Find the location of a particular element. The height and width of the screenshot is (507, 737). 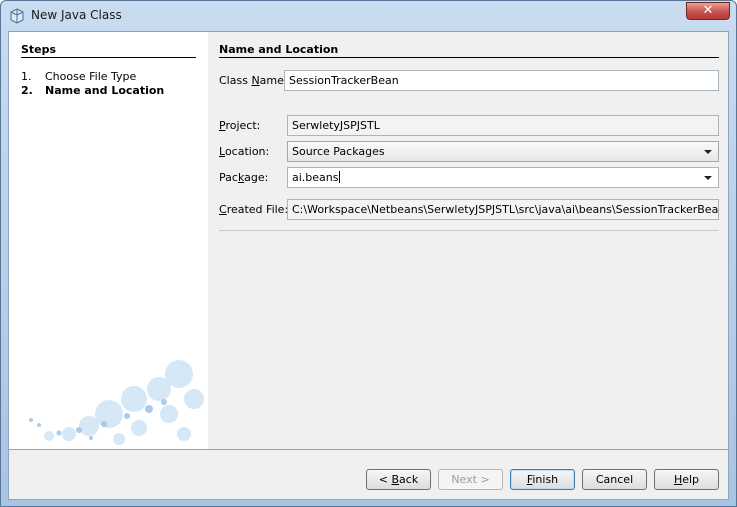

decorative-bubbles-image is located at coordinates (116, 402).